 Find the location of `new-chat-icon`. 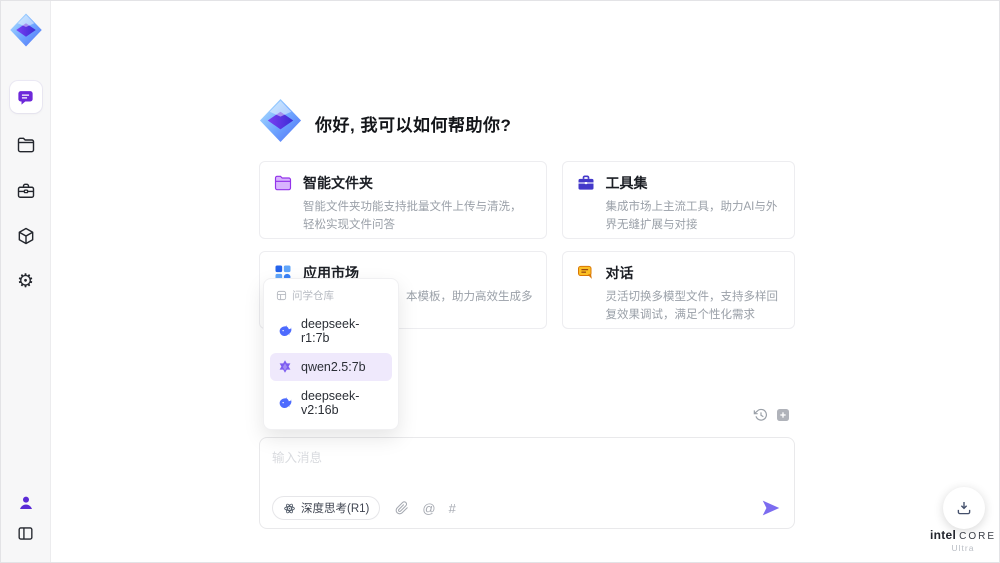

new-chat-icon is located at coordinates (783, 415).